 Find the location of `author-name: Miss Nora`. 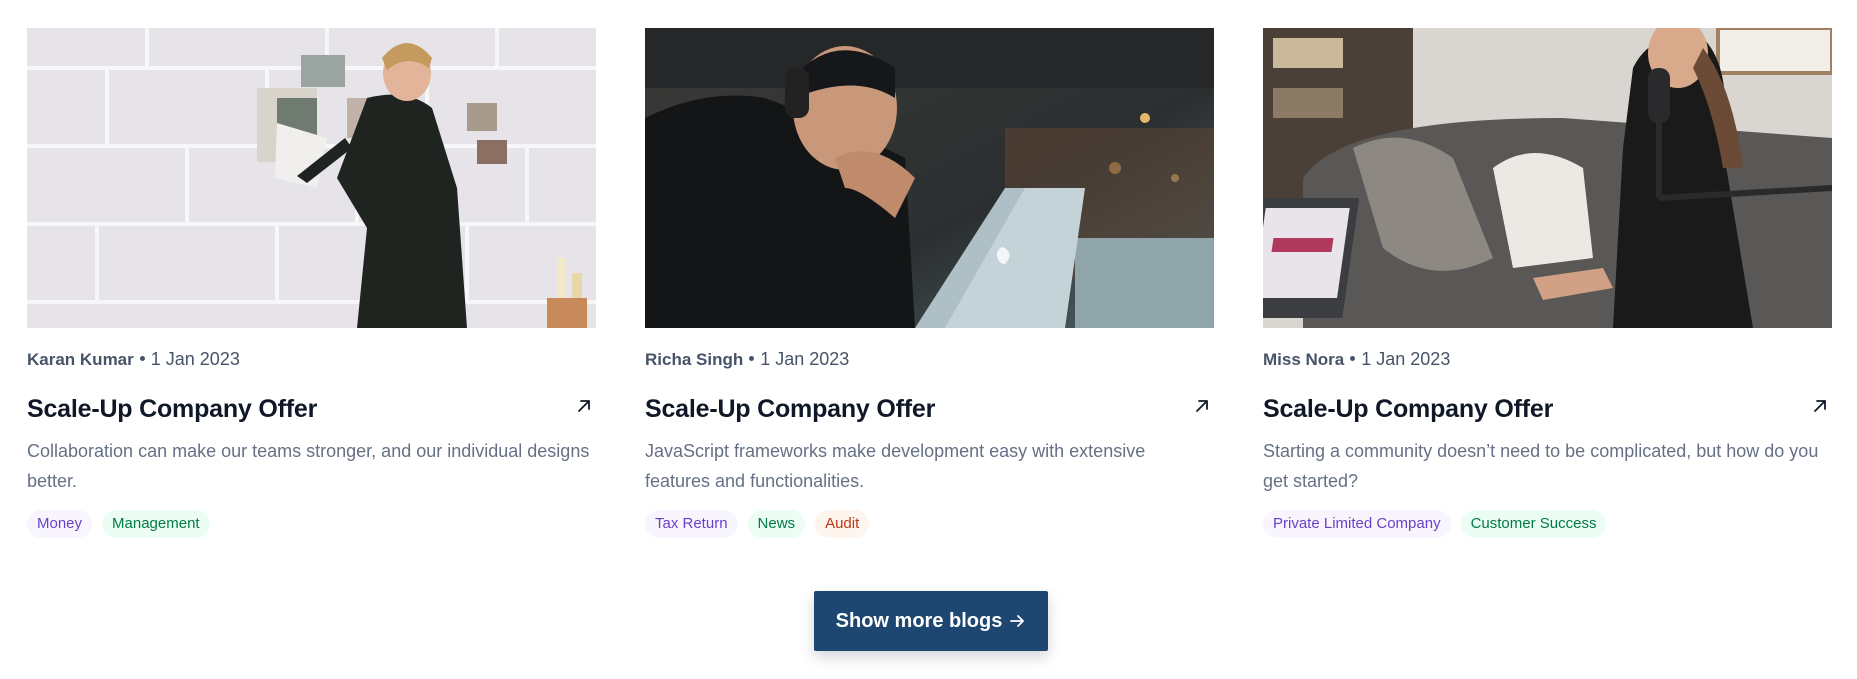

author-name: Miss Nora is located at coordinates (1303, 359).